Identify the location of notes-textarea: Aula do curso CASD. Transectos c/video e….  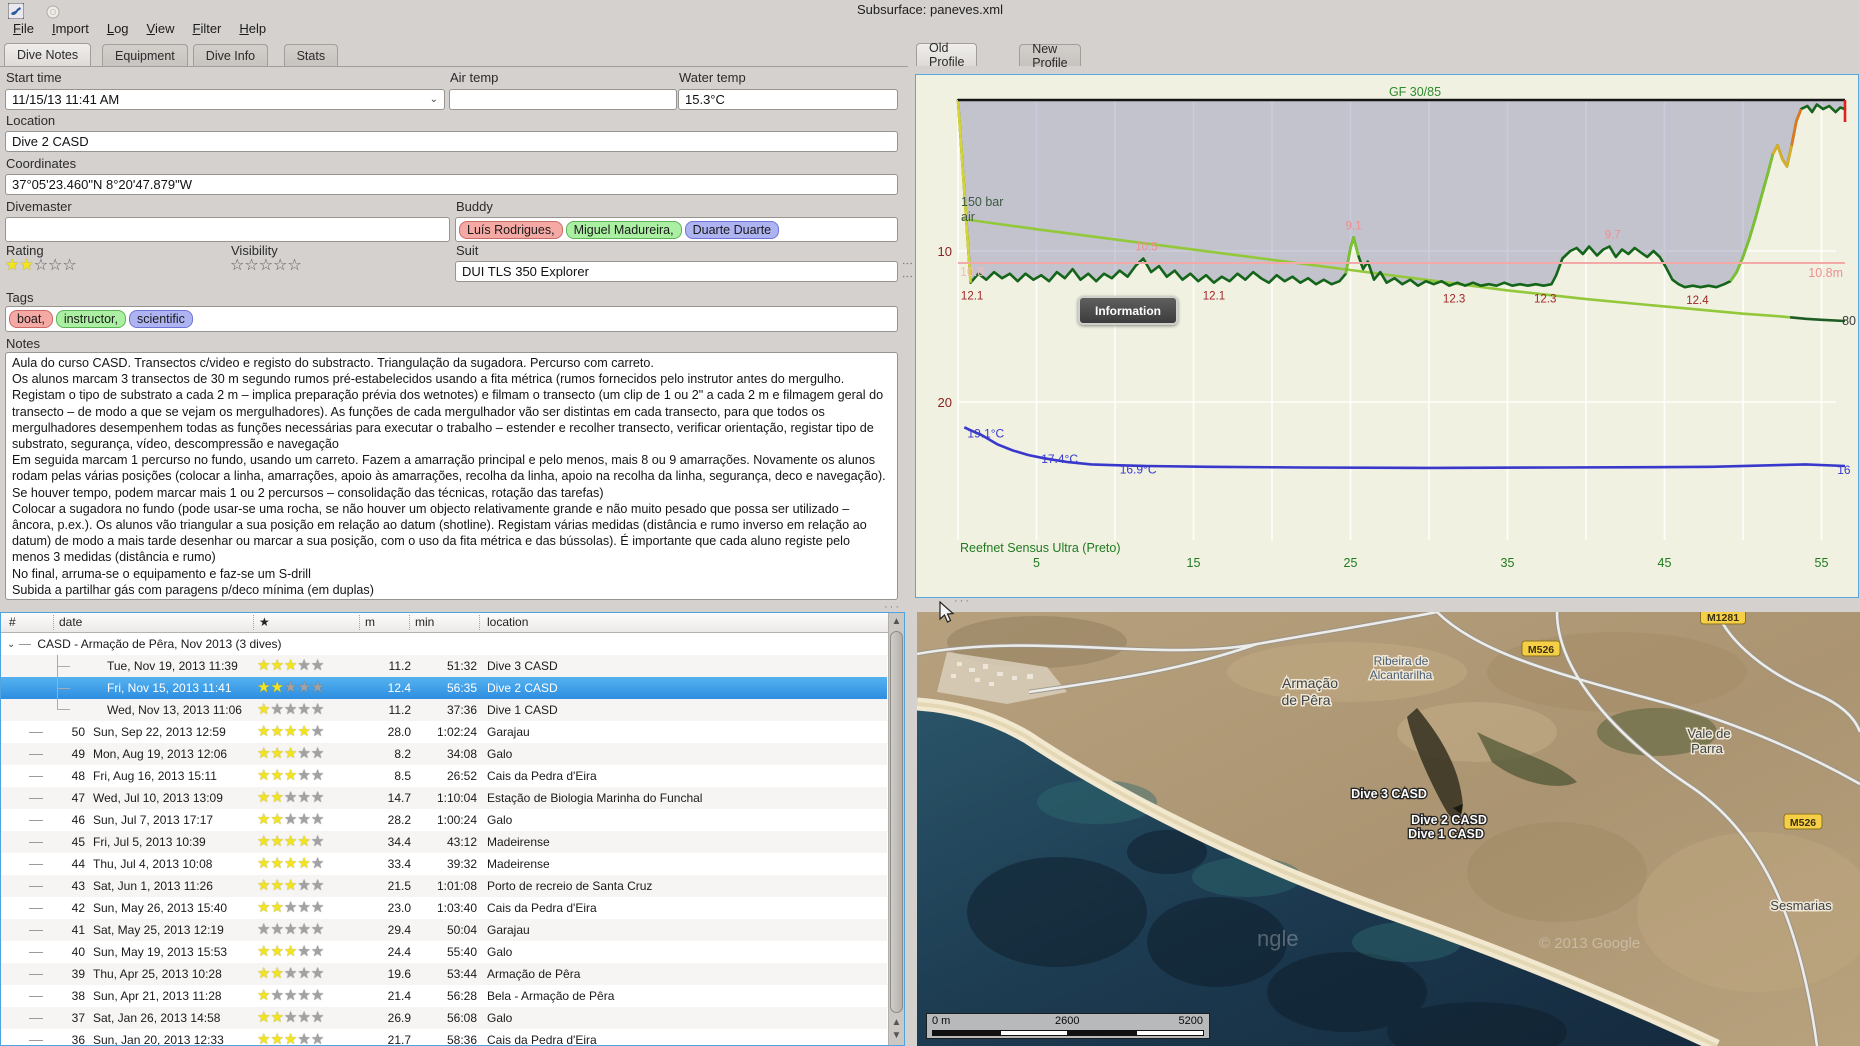
(451, 476).